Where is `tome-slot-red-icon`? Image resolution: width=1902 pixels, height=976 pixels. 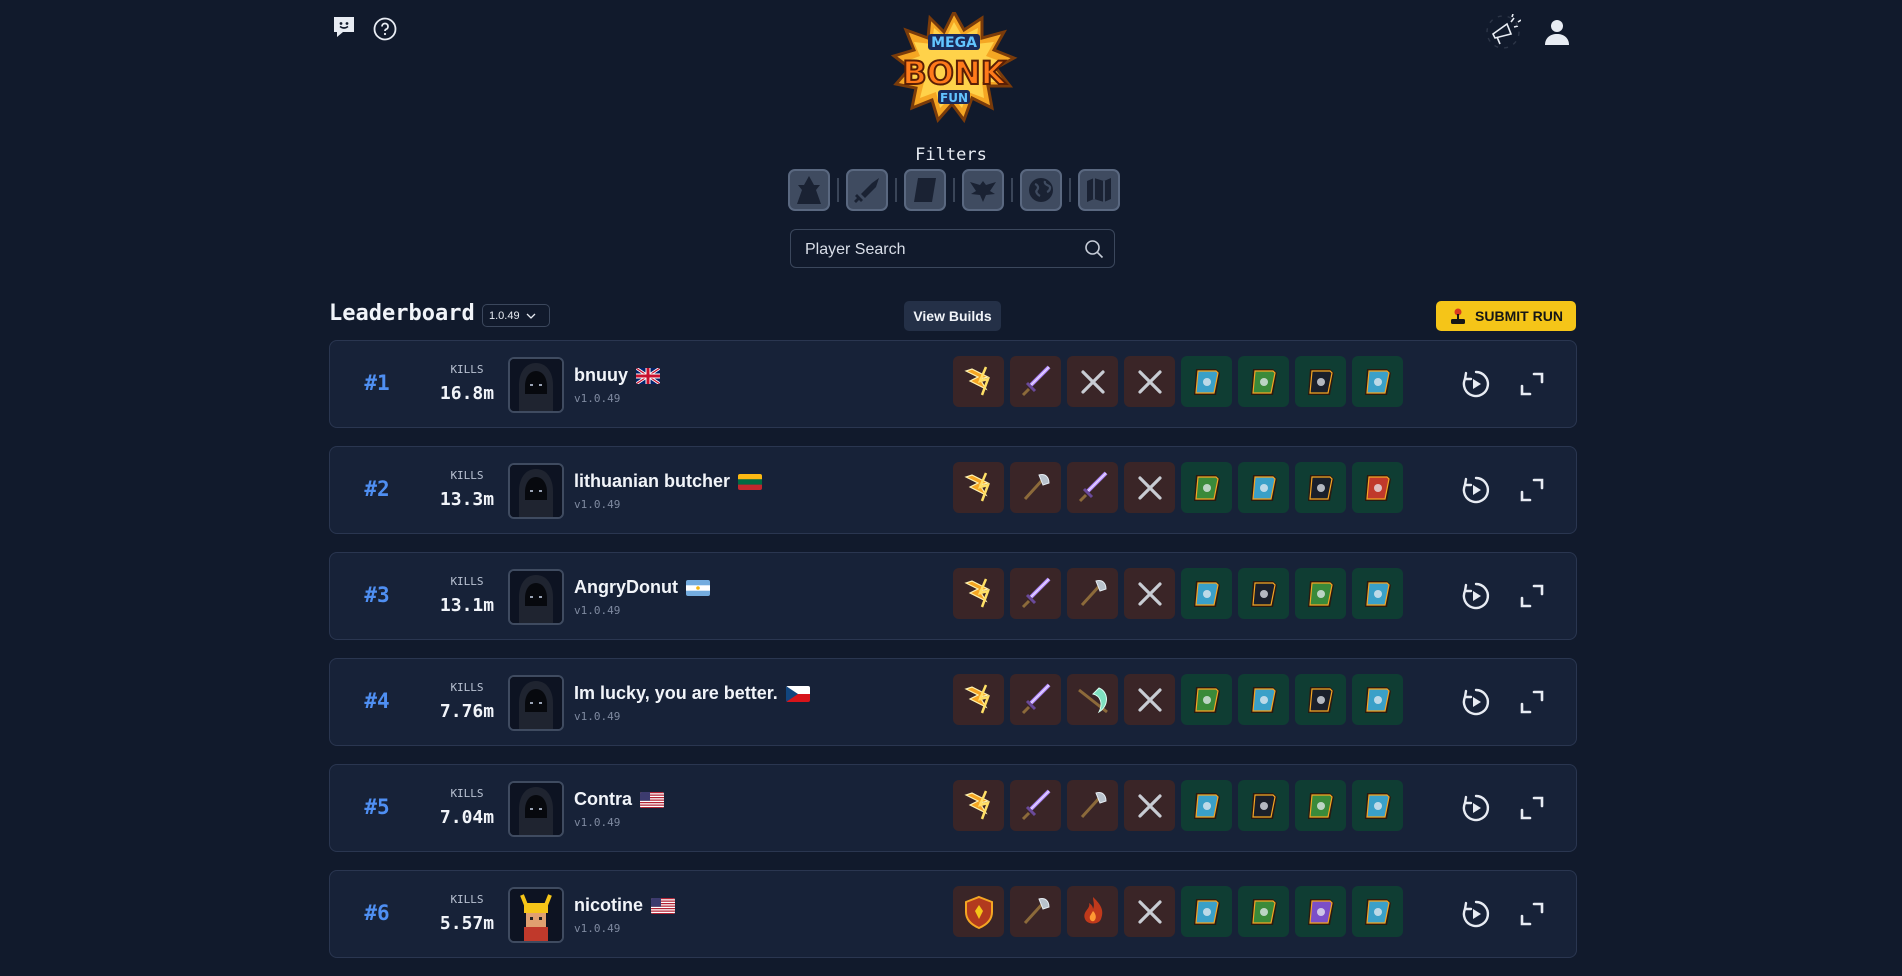
tome-slot-red-icon is located at coordinates (1377, 487).